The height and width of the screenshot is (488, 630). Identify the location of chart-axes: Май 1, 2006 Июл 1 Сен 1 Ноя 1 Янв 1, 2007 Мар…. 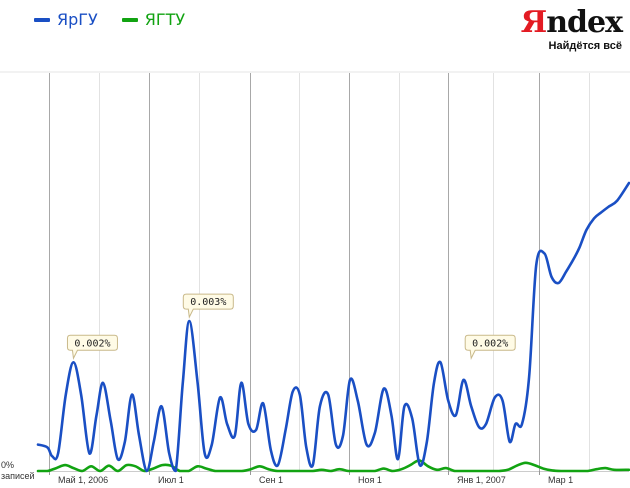
(315, 472).